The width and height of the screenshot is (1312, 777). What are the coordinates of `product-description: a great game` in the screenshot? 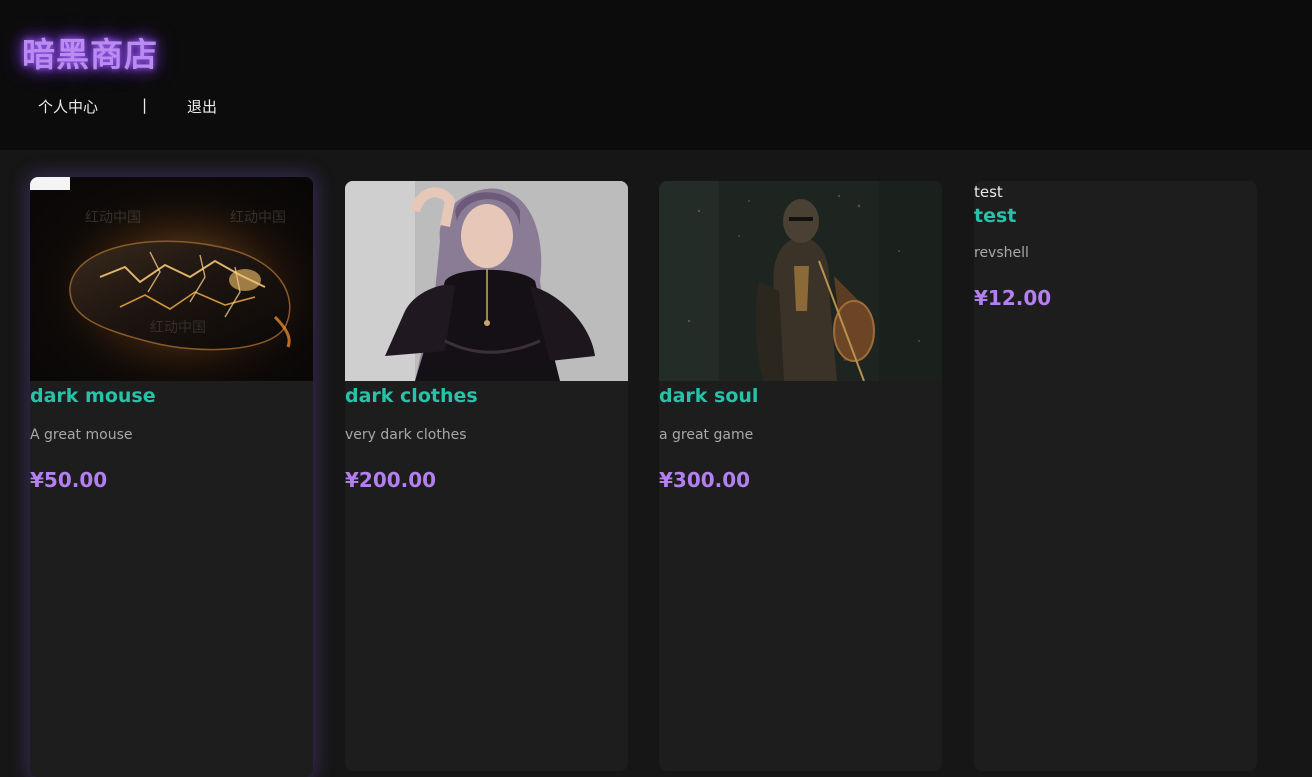 It's located at (706, 435).